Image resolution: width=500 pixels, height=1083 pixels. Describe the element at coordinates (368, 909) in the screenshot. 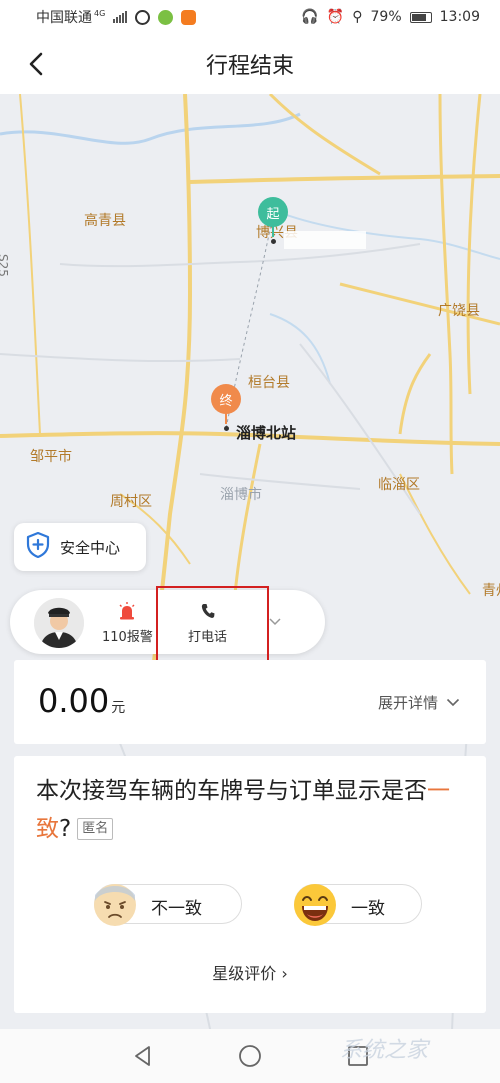

I see `option-matching-label: 一致` at that location.